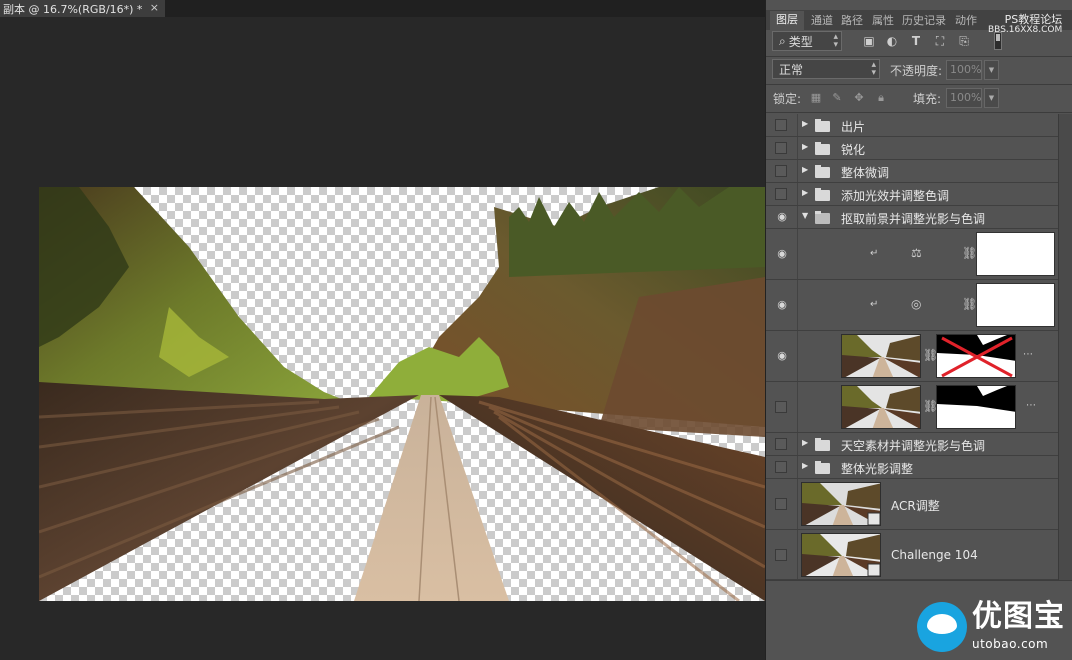 This screenshot has width=1072, height=660. I want to click on shape-filter-icon: ⛶, so click(940, 41).